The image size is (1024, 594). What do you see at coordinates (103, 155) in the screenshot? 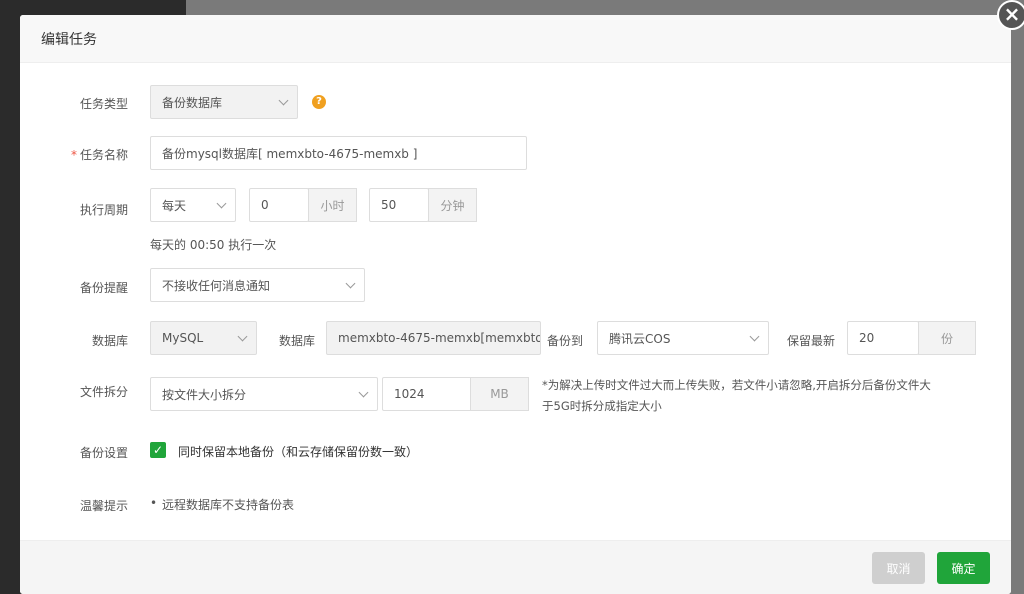
I see `task-name-label-text: 任务名称` at bounding box center [103, 155].